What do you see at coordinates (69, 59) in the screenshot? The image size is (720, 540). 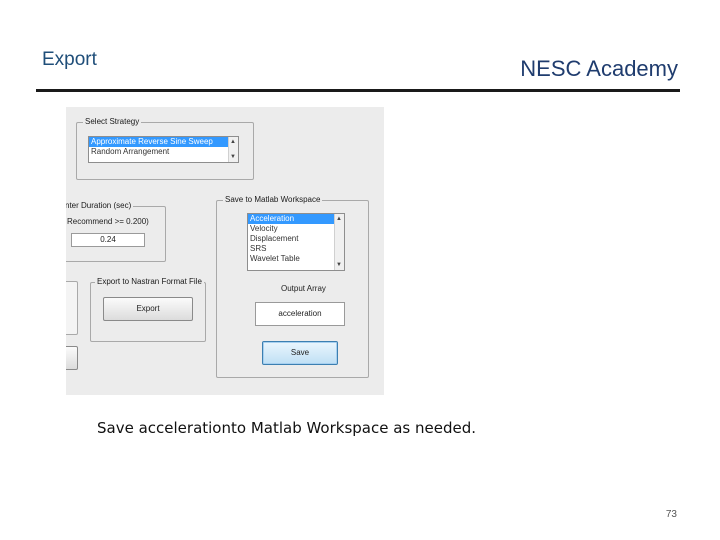 I see `slide-title-export: Export` at bounding box center [69, 59].